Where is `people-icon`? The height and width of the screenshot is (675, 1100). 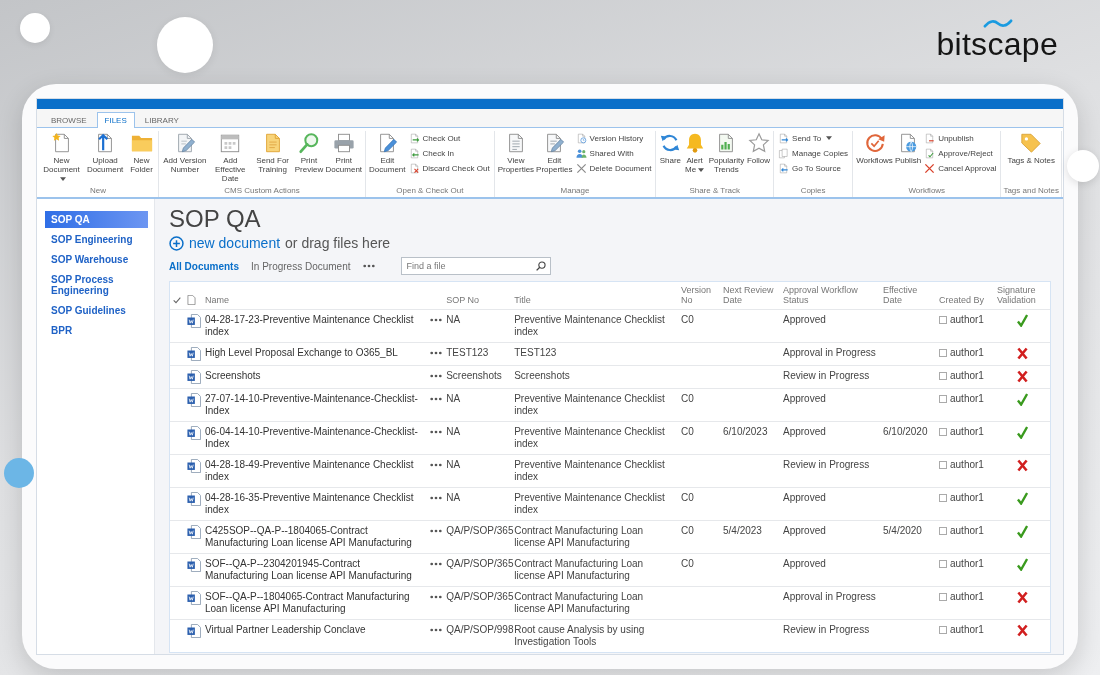
people-icon is located at coordinates (581, 153).